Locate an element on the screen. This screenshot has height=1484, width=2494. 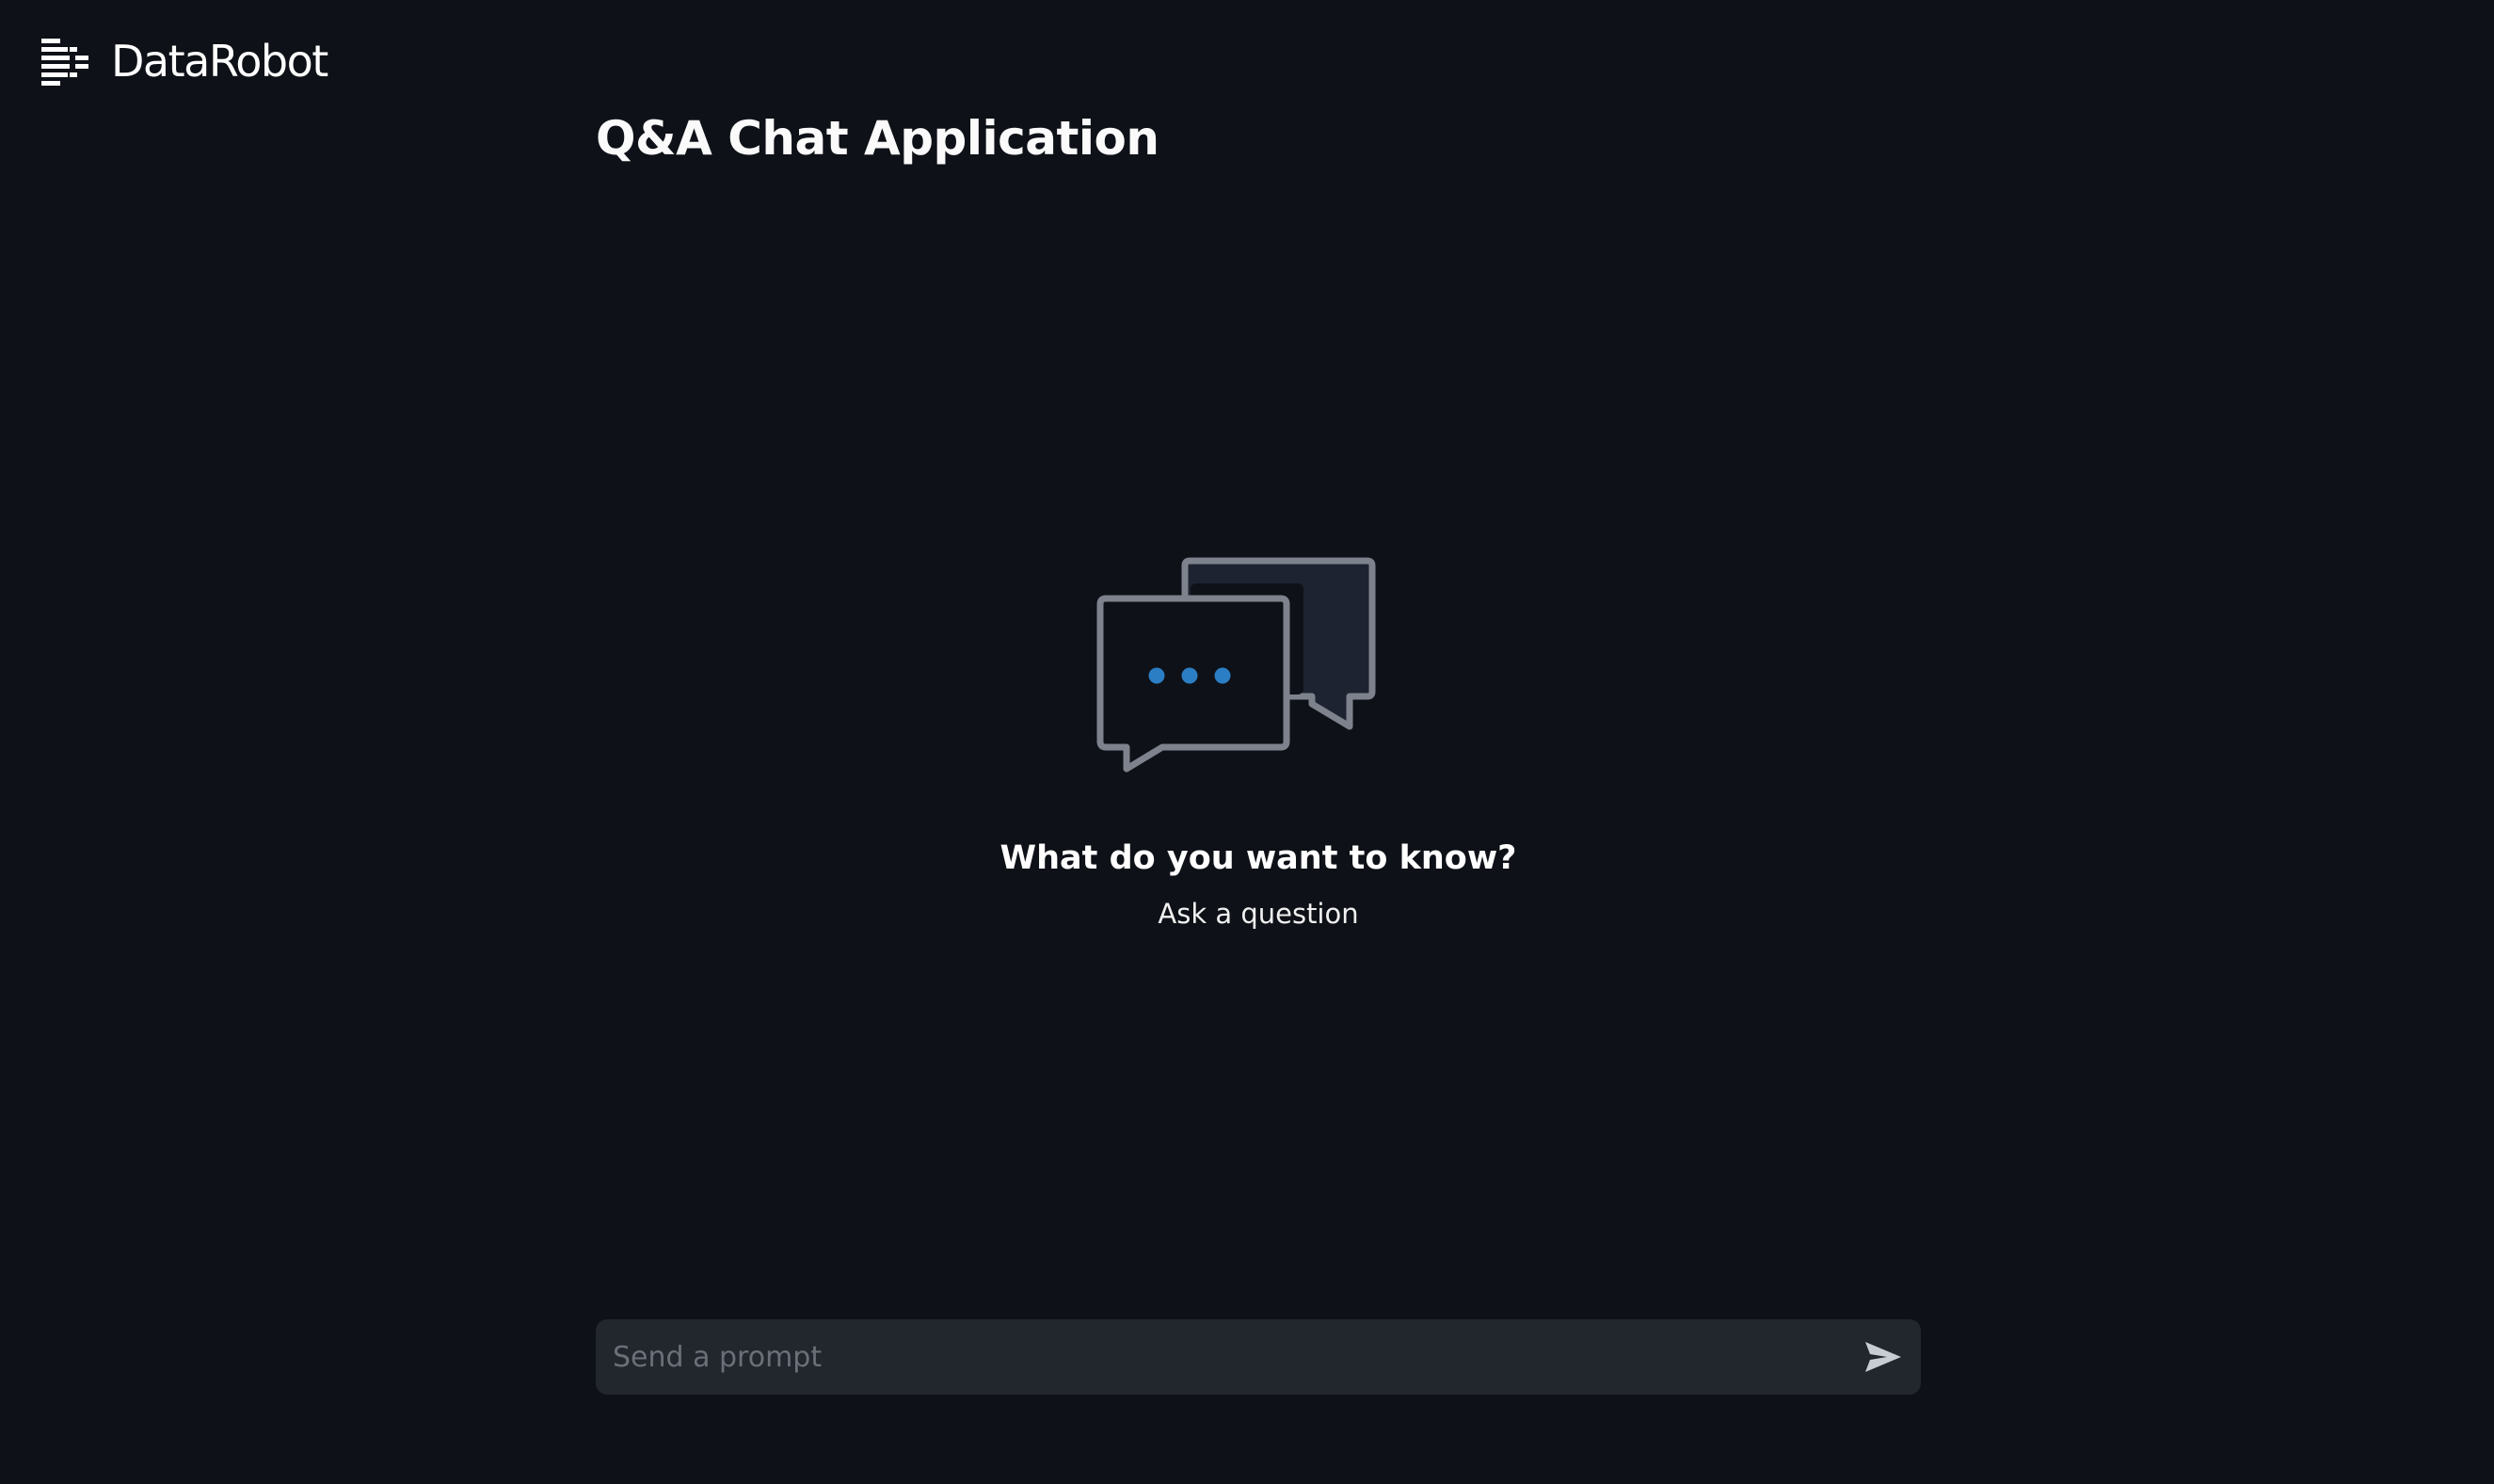
prompt-input is located at coordinates (1221, 1357).